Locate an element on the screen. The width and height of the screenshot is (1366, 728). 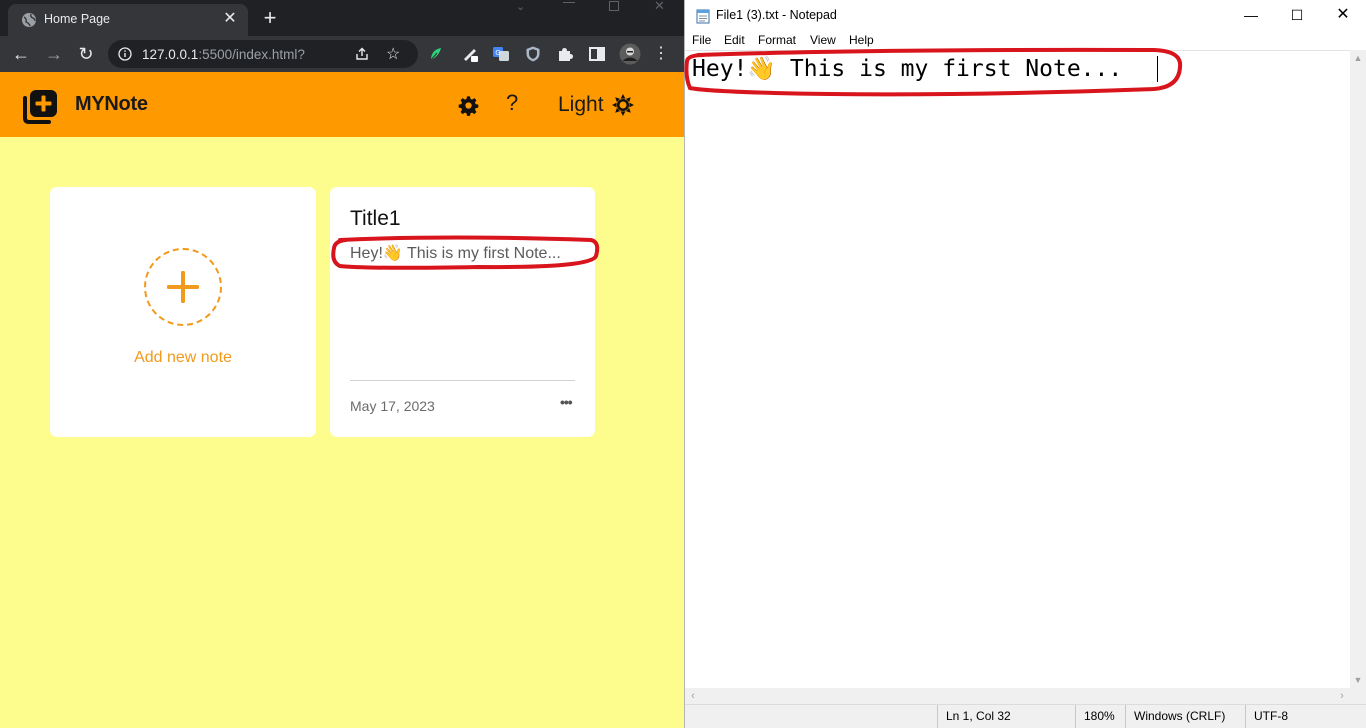
note-menu-icon: ••• is located at coordinates (566, 402).